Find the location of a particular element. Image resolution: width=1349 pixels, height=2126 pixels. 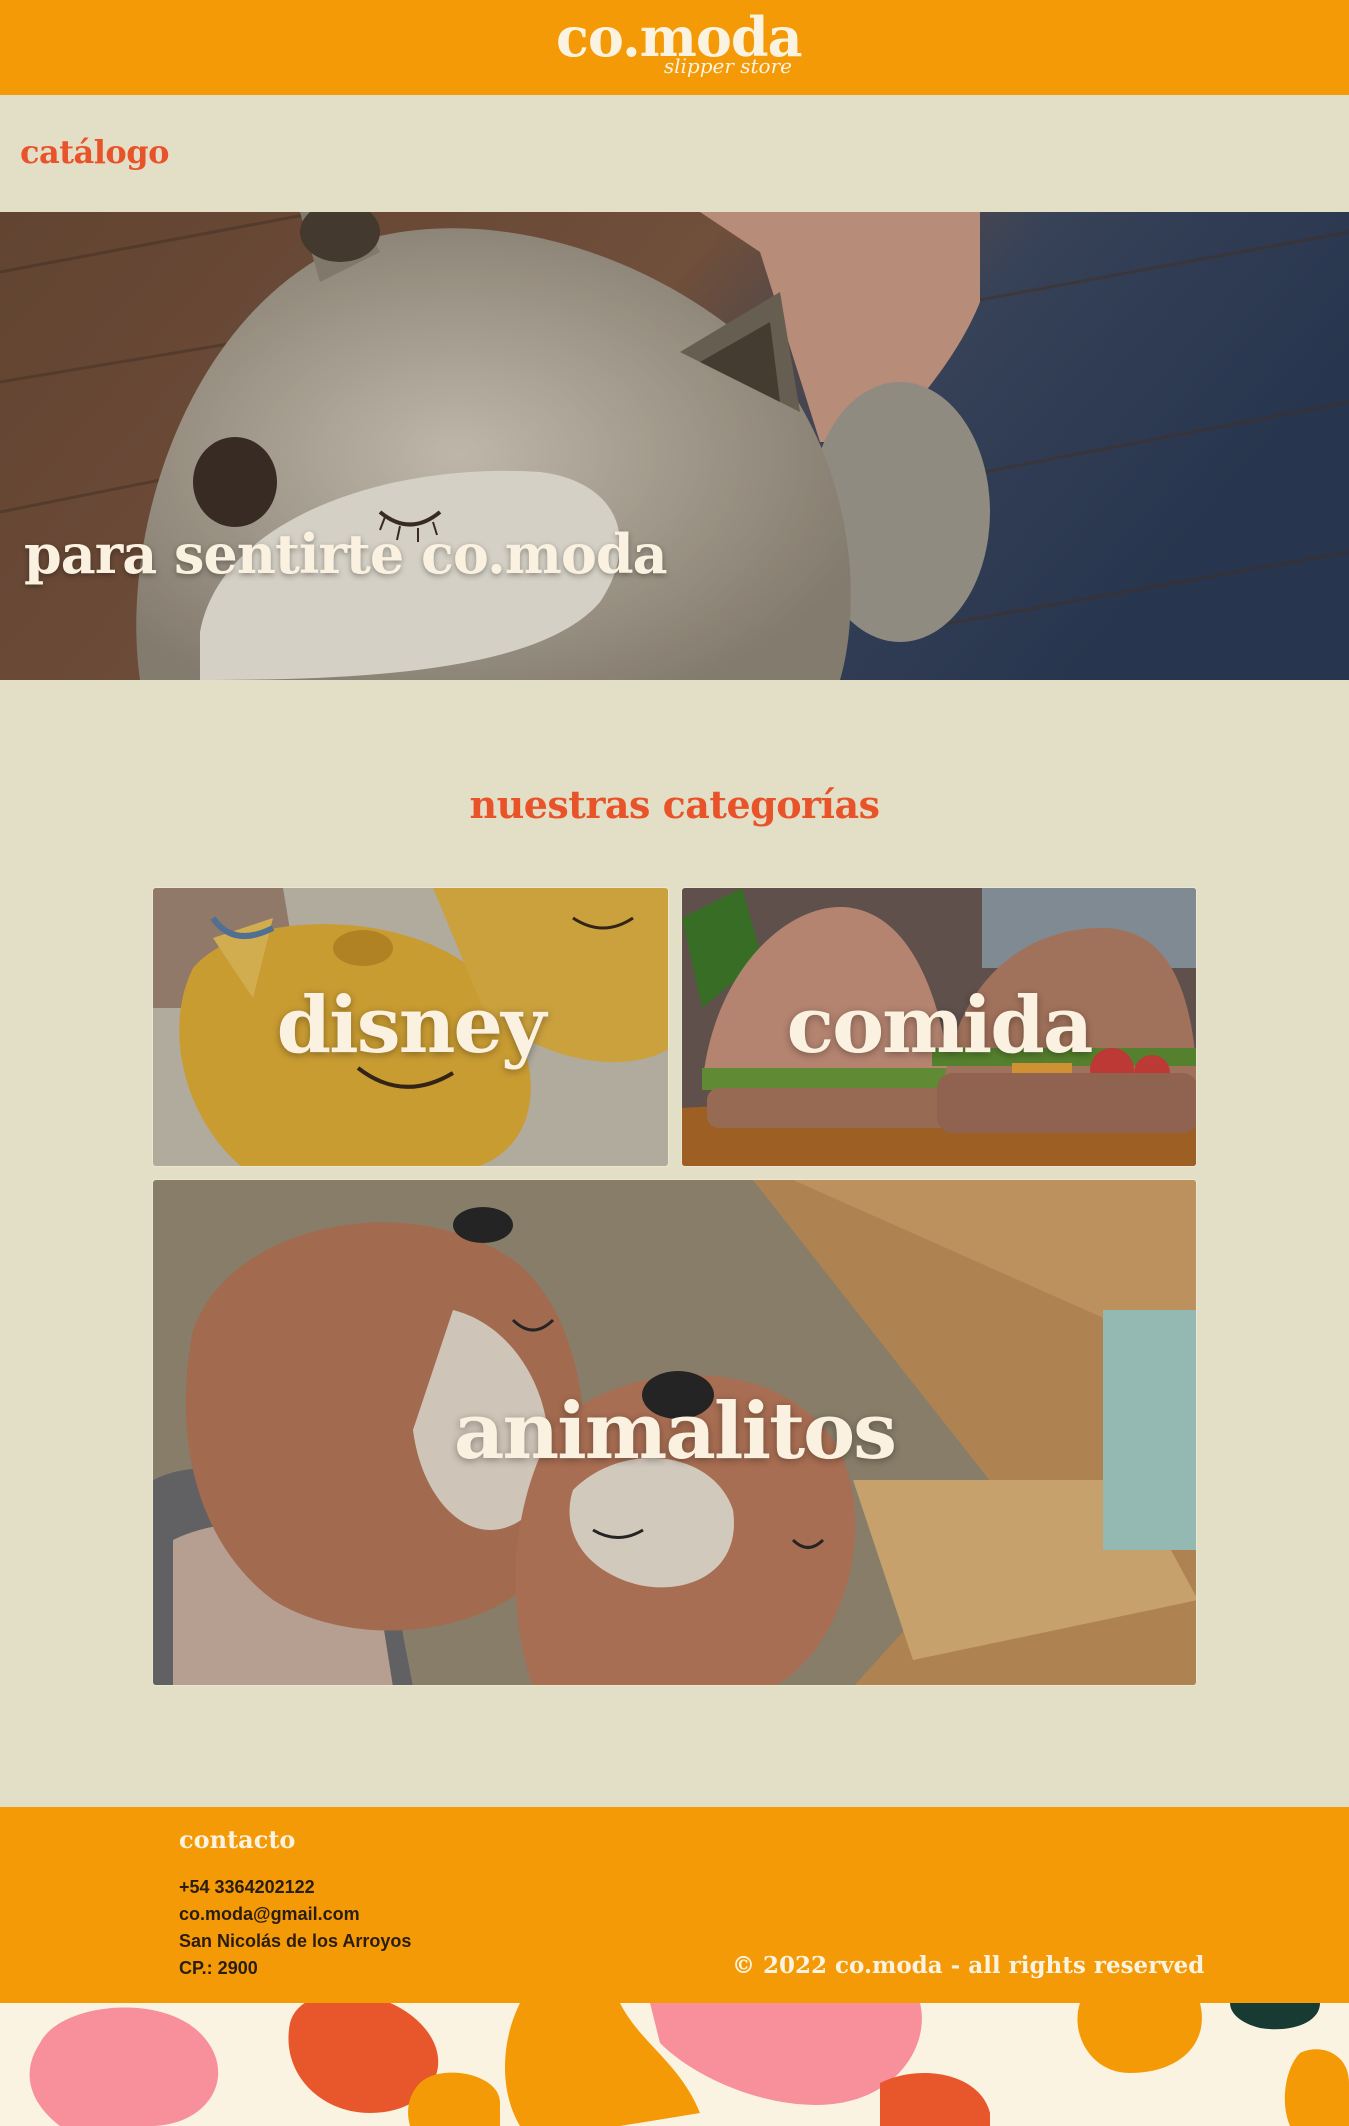

category-label-disney: disney is located at coordinates (411, 1025).